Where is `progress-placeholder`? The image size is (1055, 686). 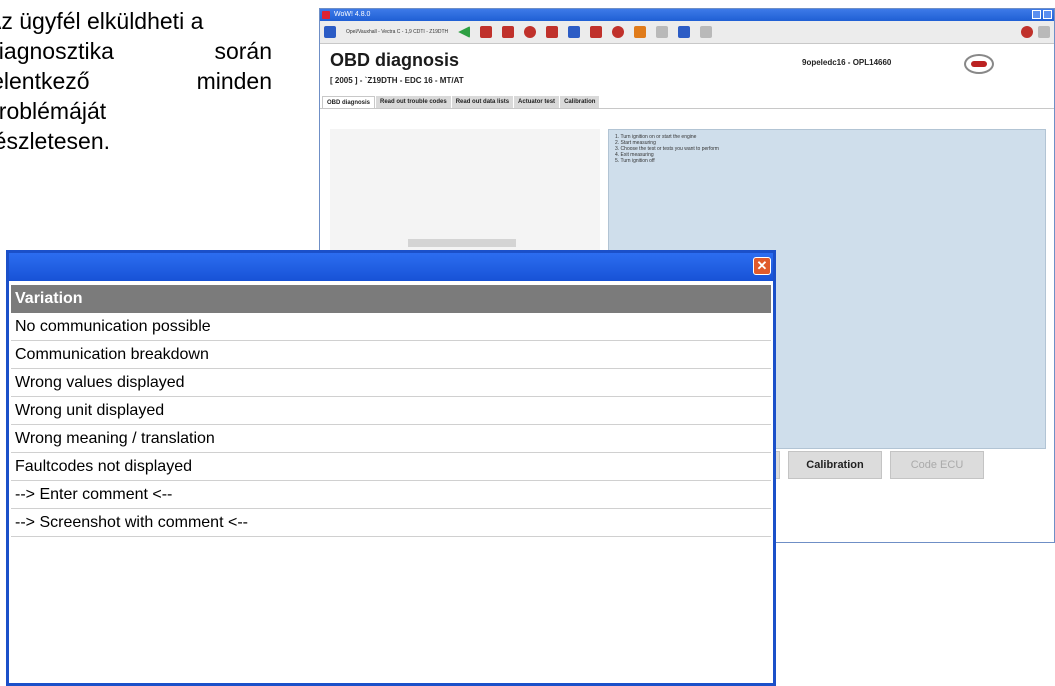 progress-placeholder is located at coordinates (462, 243).